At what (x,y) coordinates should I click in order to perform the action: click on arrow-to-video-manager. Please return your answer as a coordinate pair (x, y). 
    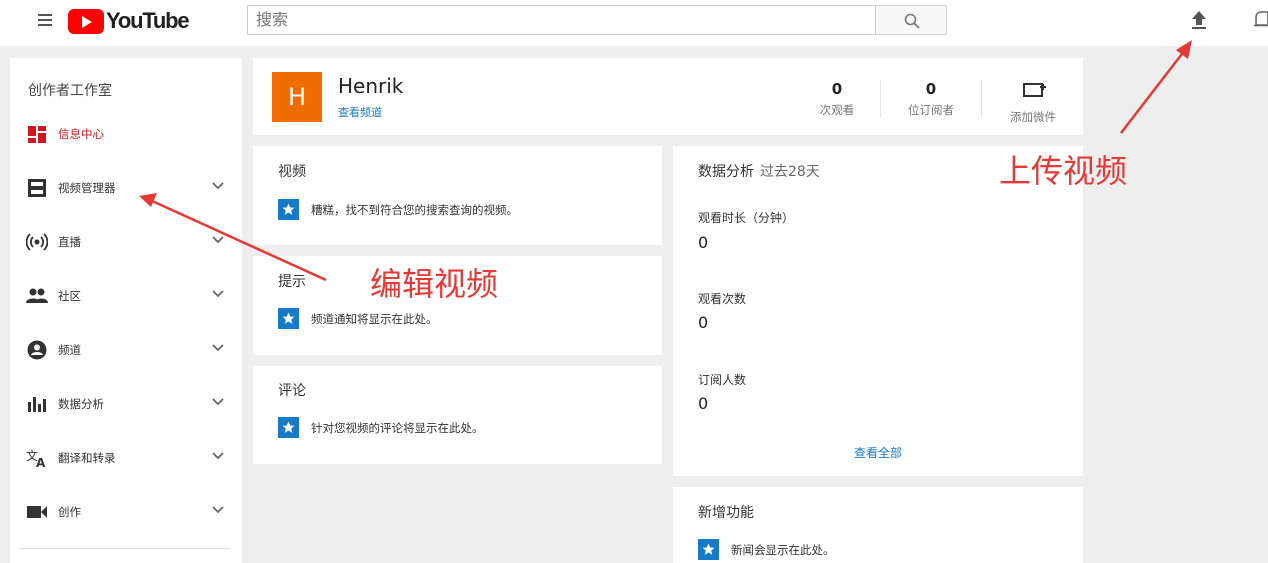
    Looking at the image, I should click on (238, 240).